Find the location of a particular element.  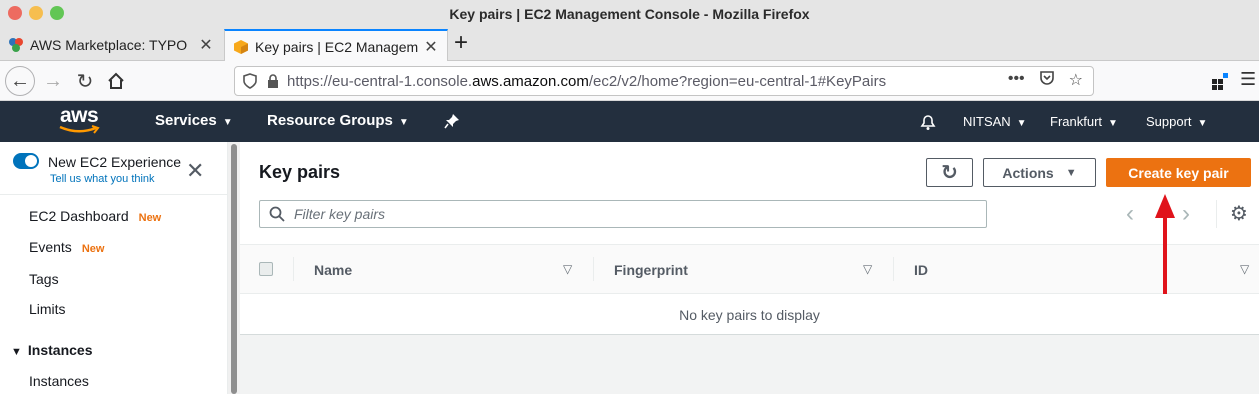

new-experience-label: New EC2 Experience is located at coordinates (115, 162).